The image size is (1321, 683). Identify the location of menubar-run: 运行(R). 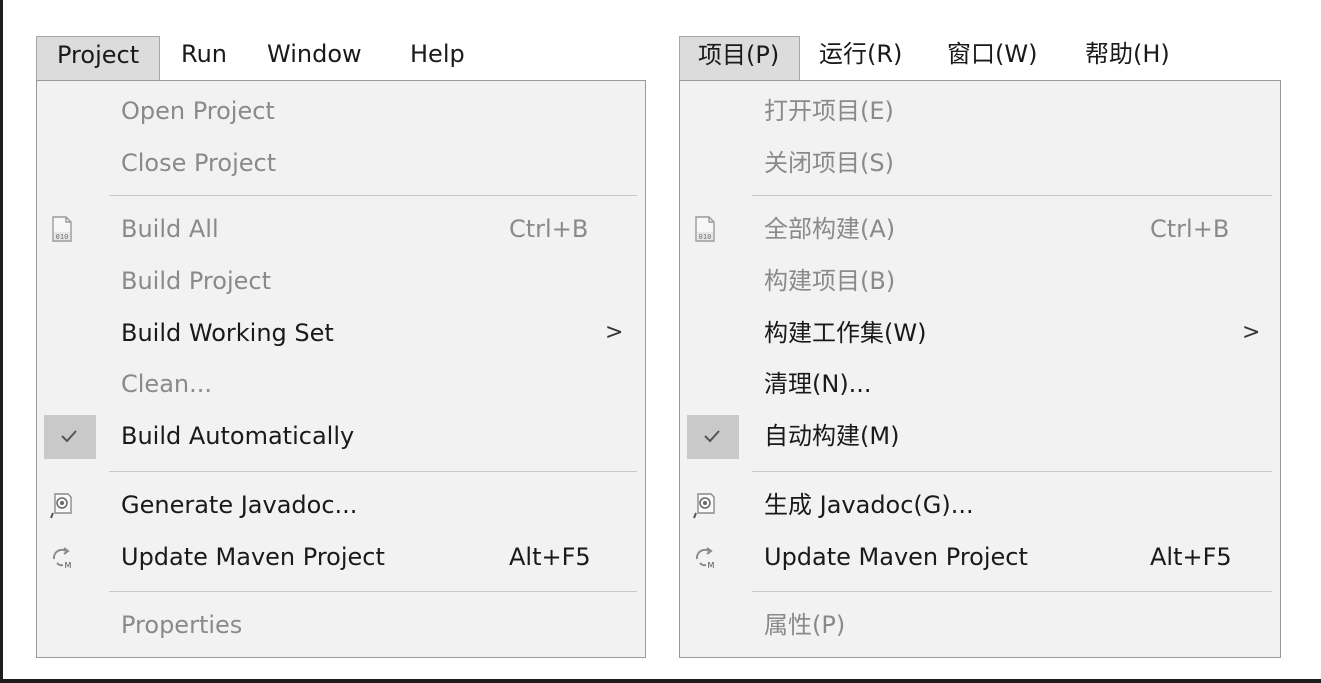
(860, 58).